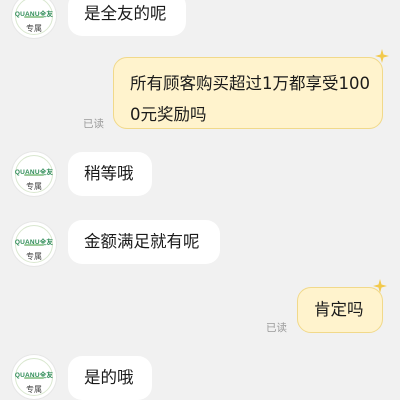 The width and height of the screenshot is (400, 400). I want to click on message-text: 肯定吗, so click(339, 309).